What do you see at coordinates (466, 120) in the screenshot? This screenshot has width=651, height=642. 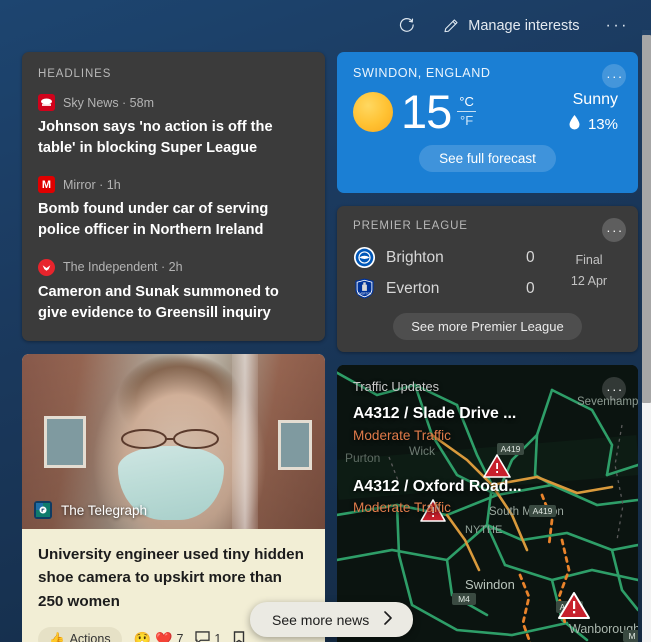 I see `fahrenheit-unit: °F` at bounding box center [466, 120].